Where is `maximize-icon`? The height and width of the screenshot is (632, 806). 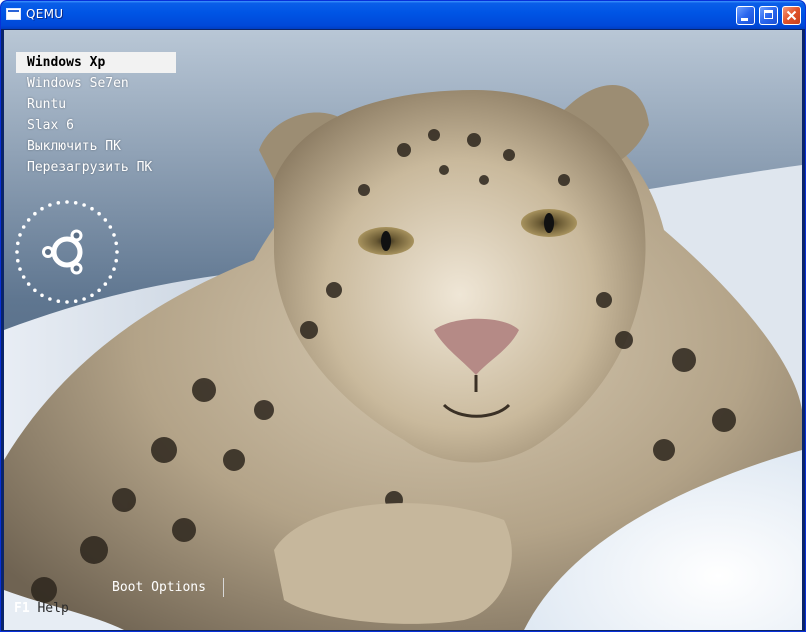
maximize-icon is located at coordinates (768, 14).